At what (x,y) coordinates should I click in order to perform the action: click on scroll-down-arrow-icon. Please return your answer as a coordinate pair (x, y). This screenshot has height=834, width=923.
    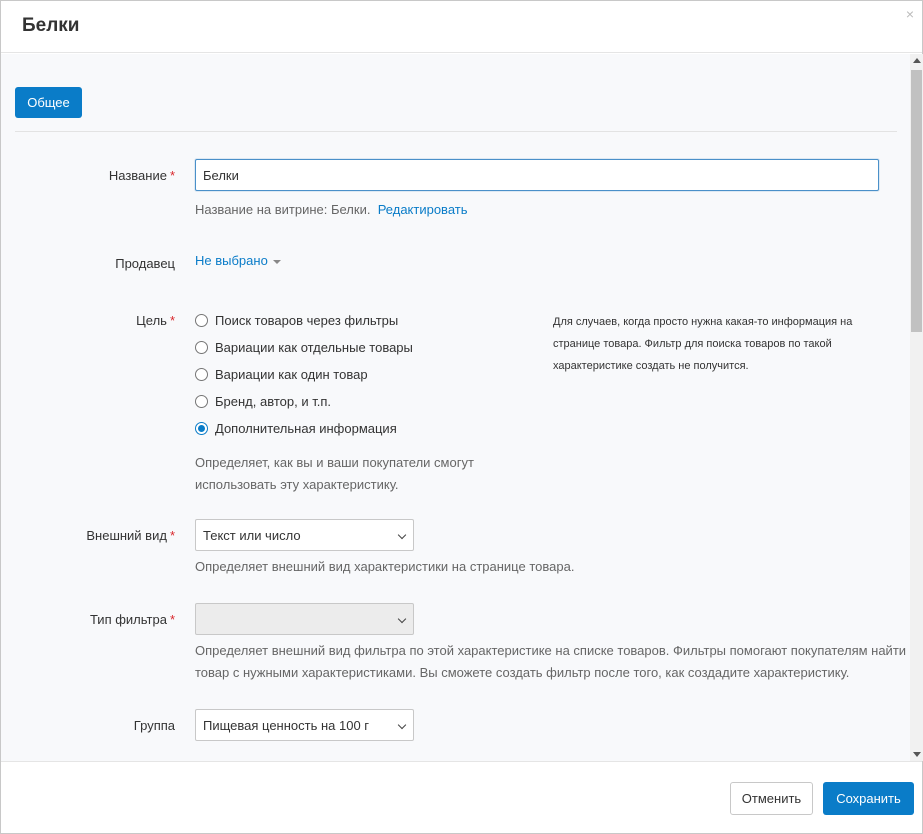
    Looking at the image, I should click on (917, 754).